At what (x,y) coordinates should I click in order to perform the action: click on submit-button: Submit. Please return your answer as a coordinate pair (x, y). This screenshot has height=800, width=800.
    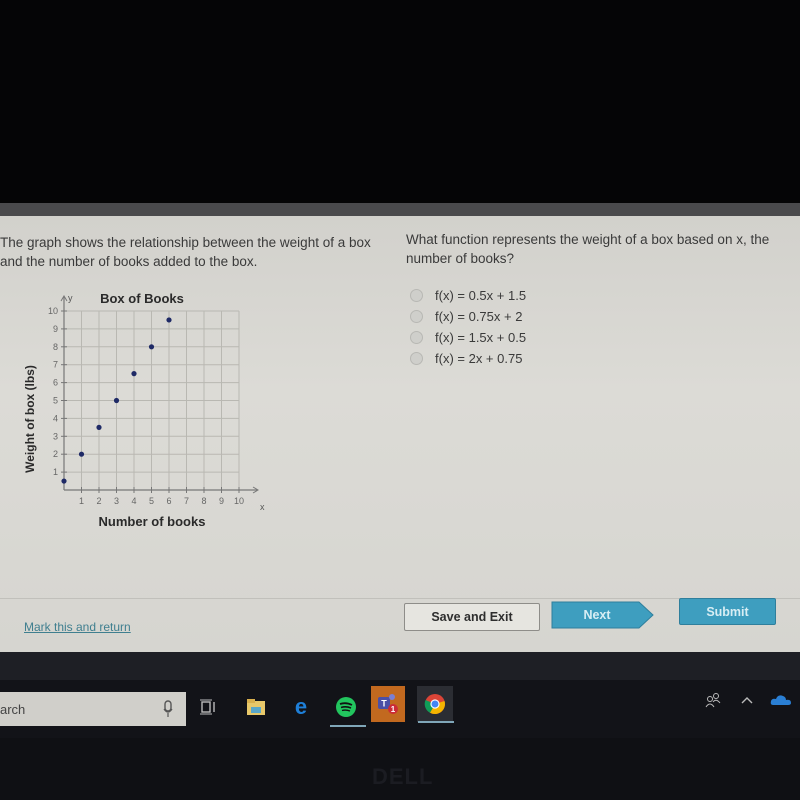
    Looking at the image, I should click on (727, 611).